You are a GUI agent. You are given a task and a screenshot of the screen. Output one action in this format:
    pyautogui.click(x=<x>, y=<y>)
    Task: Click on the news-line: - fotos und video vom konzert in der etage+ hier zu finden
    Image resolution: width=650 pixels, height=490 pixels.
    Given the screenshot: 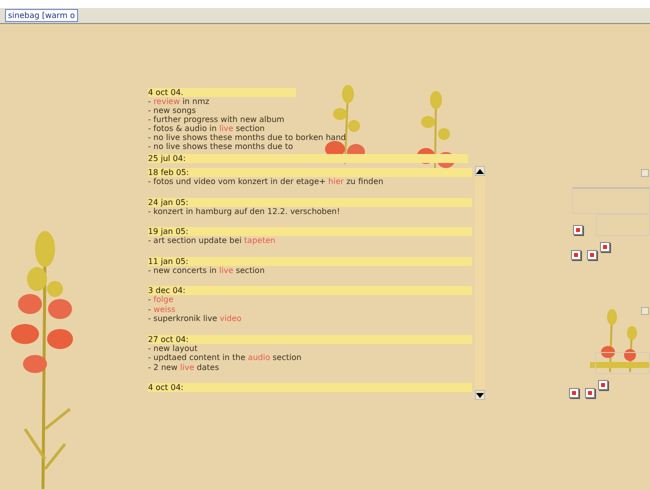 What is the action you would take?
    pyautogui.click(x=266, y=181)
    